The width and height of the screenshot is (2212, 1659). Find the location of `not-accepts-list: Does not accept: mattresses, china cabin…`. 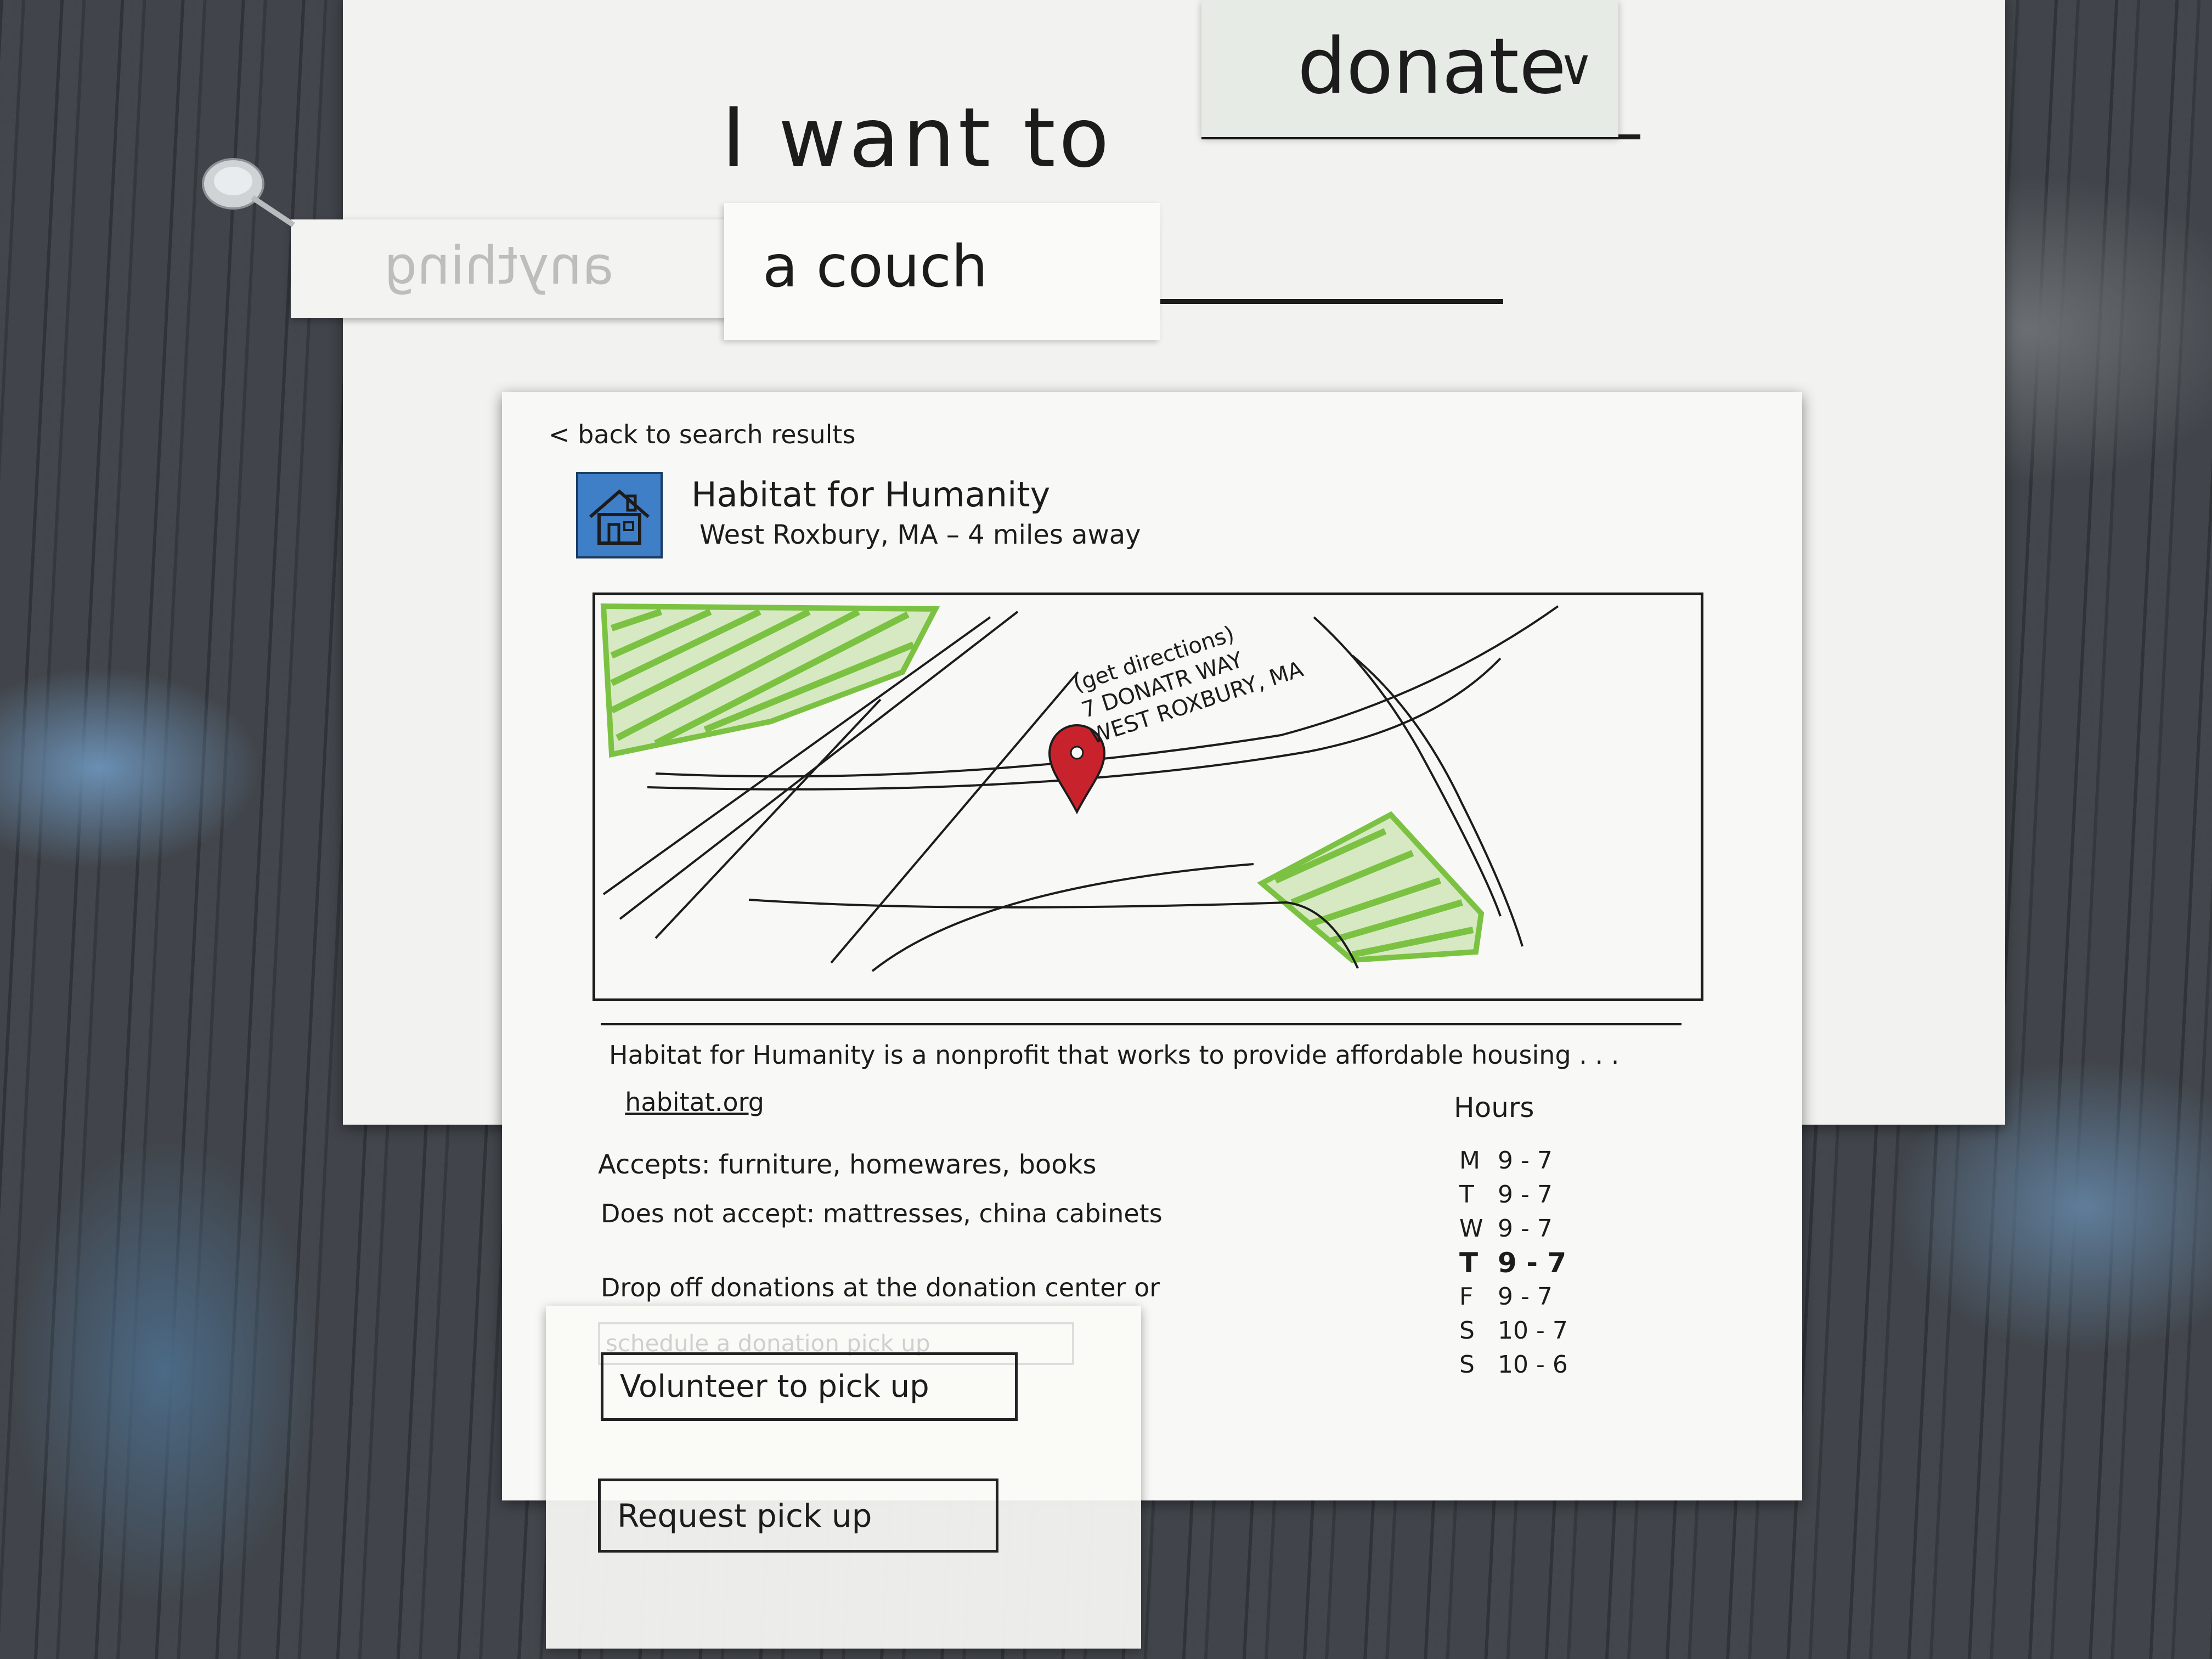

not-accepts-list: Does not accept: mattresses, china cabin… is located at coordinates (882, 1214).